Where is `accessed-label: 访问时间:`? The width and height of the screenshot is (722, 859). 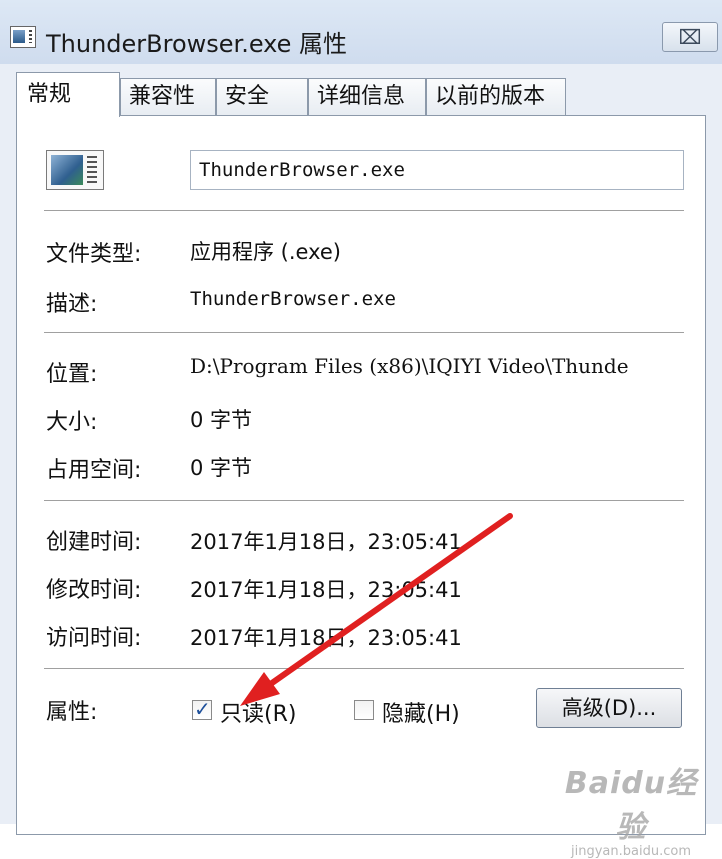 accessed-label: 访问时间: is located at coordinates (94, 638).